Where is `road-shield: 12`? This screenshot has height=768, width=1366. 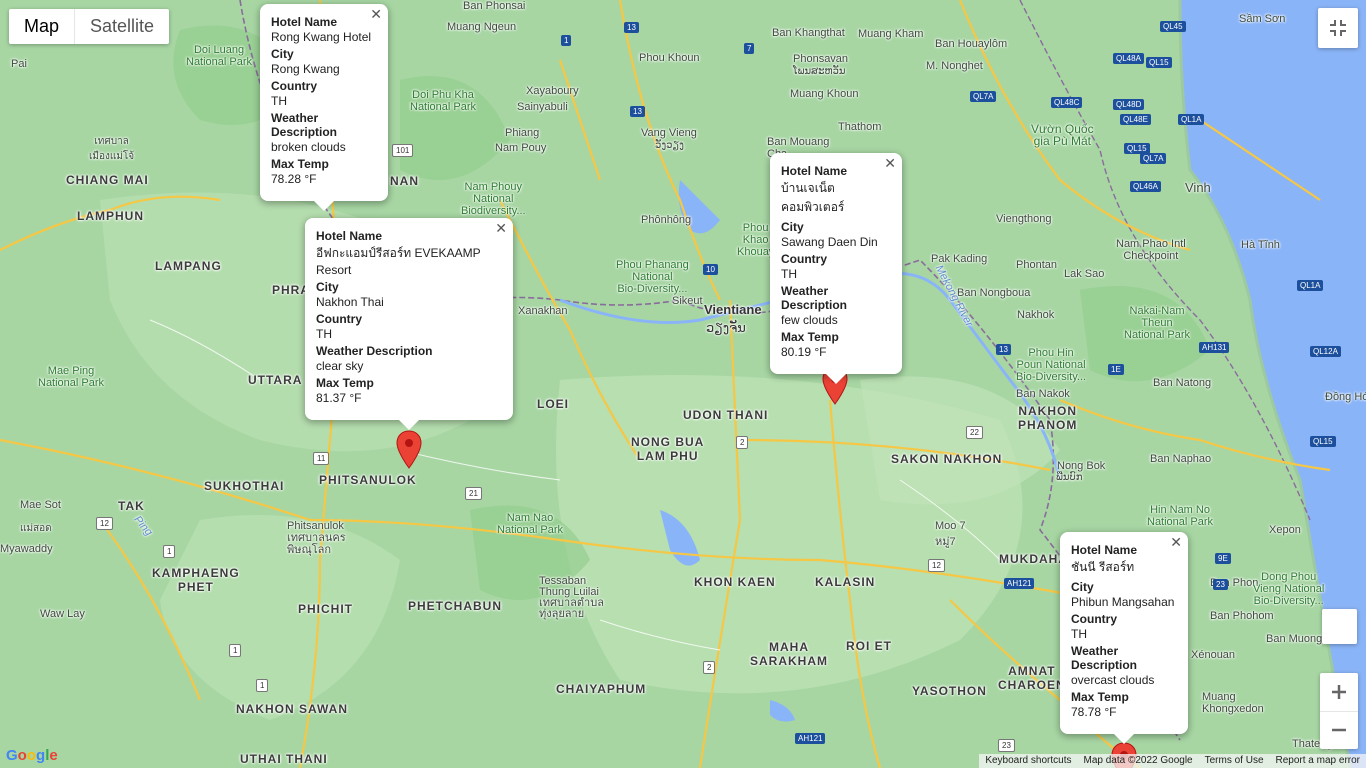 road-shield: 12 is located at coordinates (104, 523).